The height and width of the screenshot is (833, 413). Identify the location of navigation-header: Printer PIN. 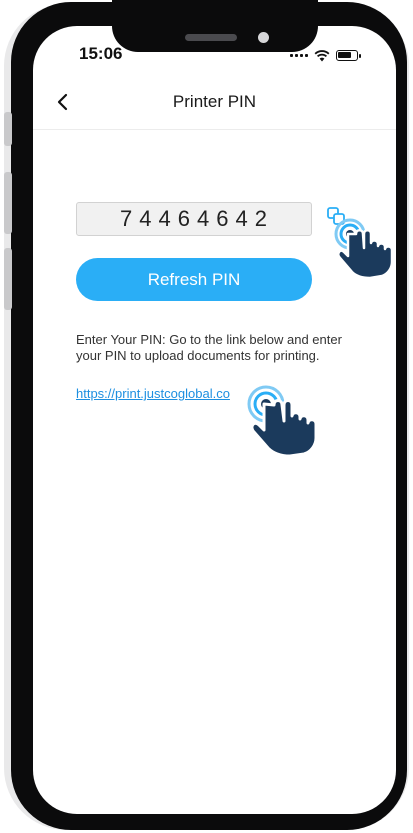
(214, 105).